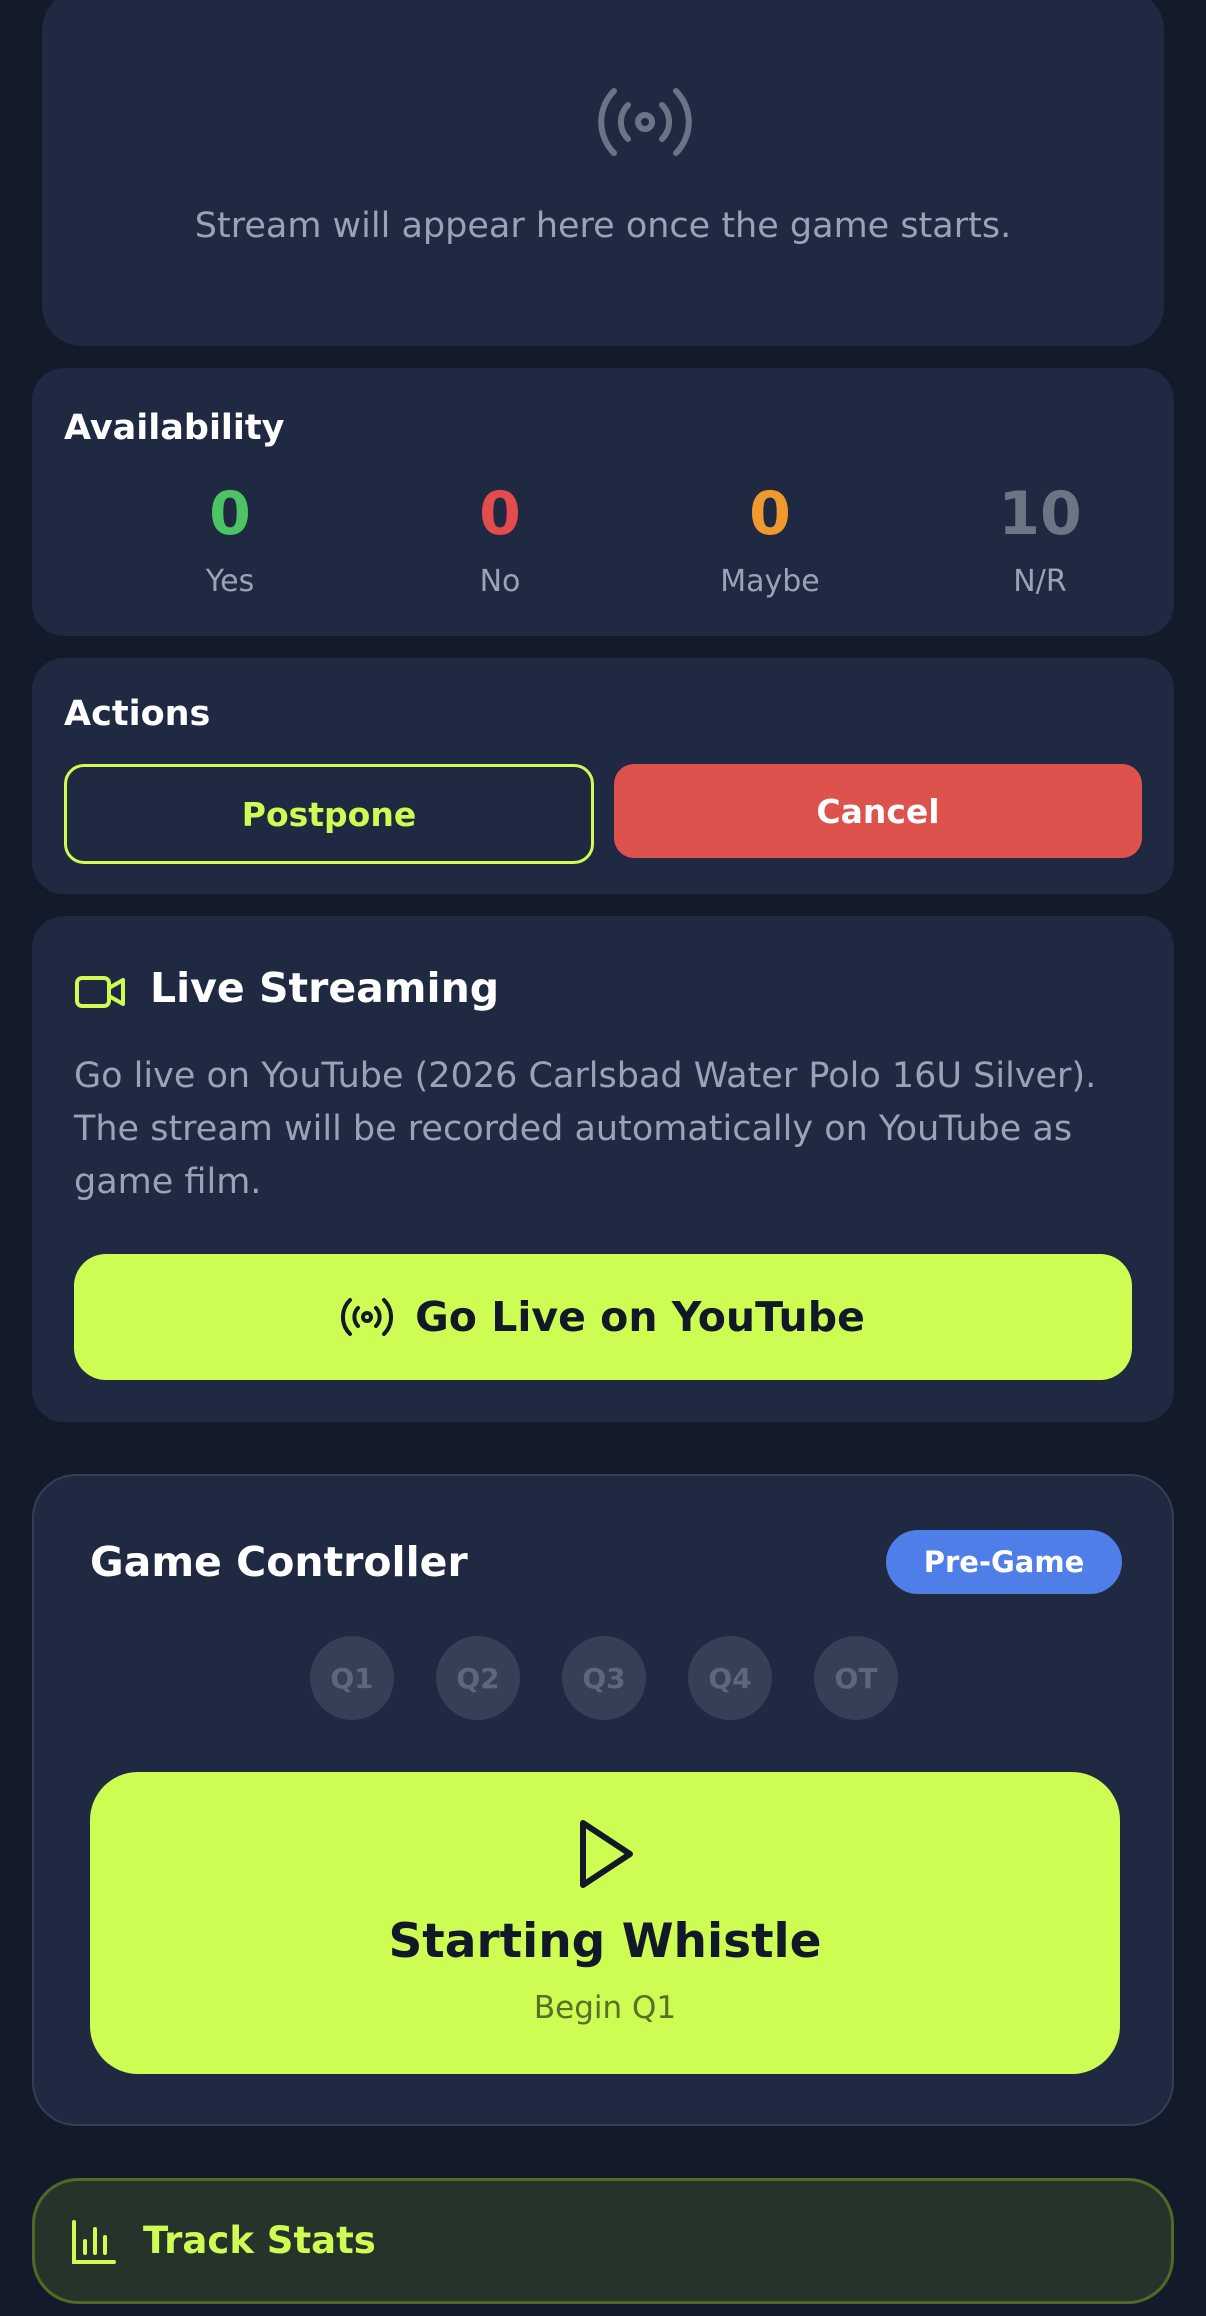 The image size is (1206, 2316). What do you see at coordinates (856, 1678) in the screenshot?
I see `quarter-ot: OT` at bounding box center [856, 1678].